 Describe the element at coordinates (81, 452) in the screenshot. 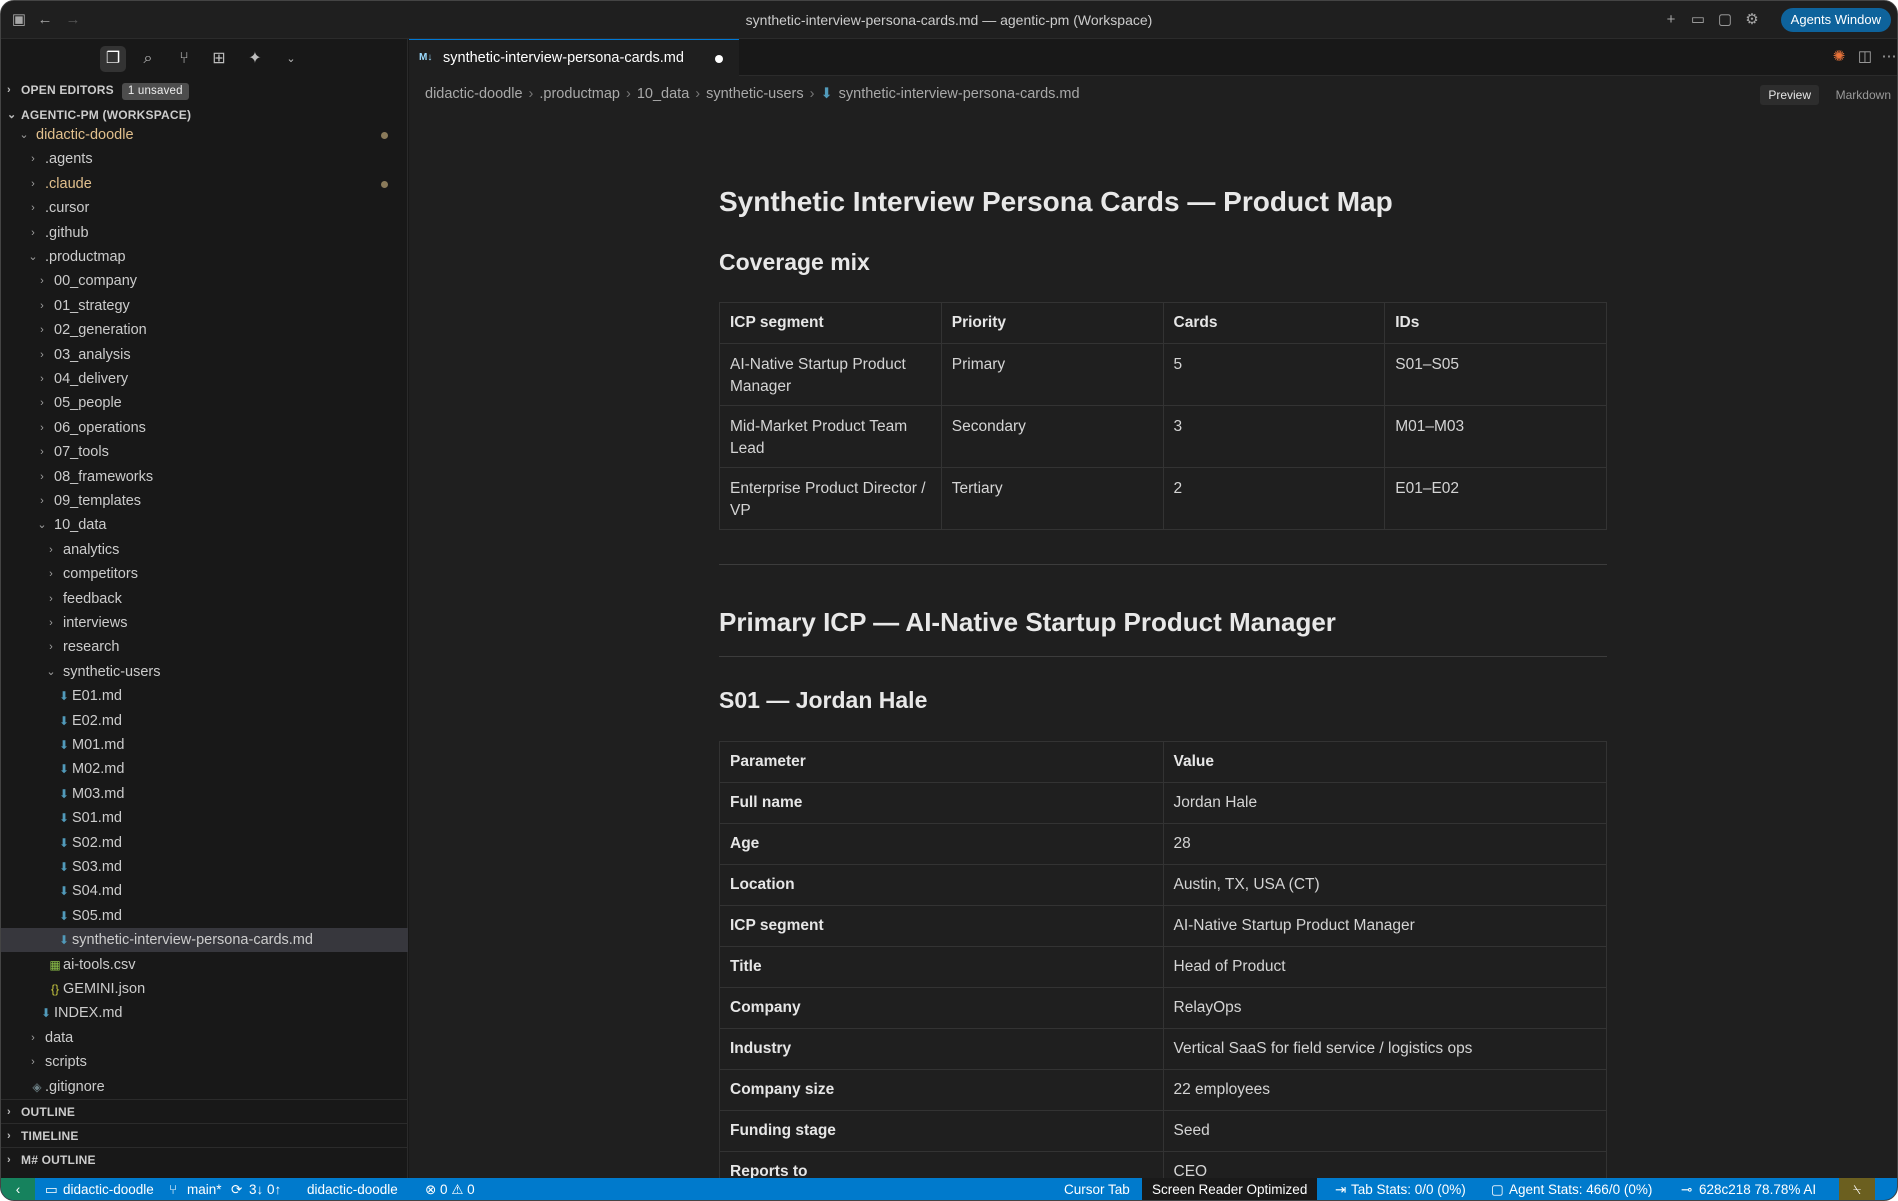

I see `tree-item-label: 07_tools` at that location.